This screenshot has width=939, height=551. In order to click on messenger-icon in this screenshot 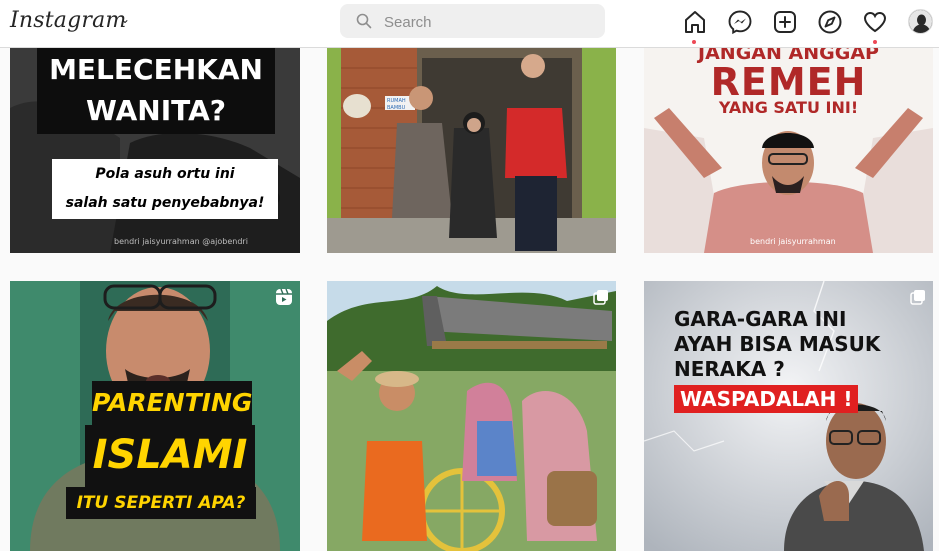, I will do `click(740, 22)`.